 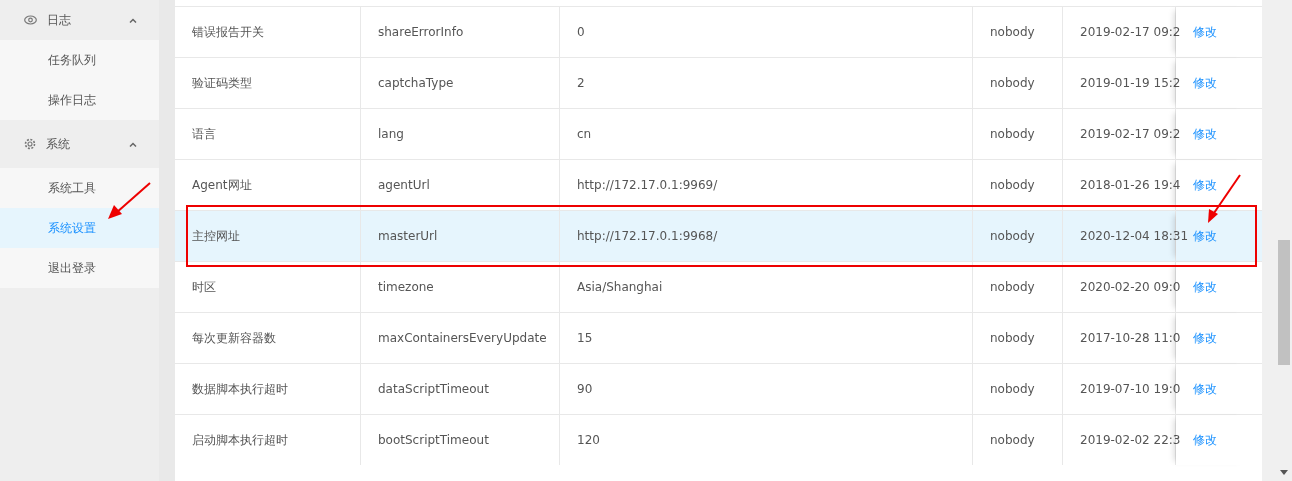 What do you see at coordinates (204, 134) in the screenshot?
I see `table-cell-text: 语言` at bounding box center [204, 134].